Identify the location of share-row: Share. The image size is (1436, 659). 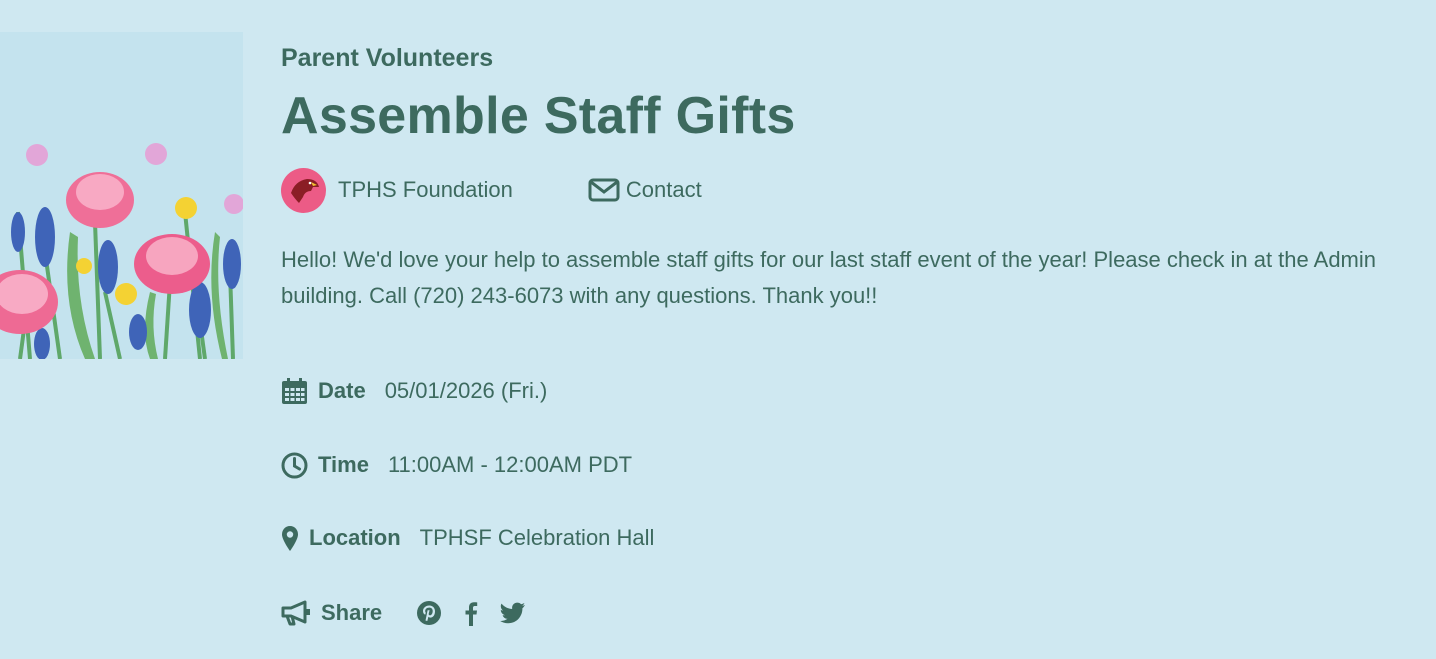
(403, 613).